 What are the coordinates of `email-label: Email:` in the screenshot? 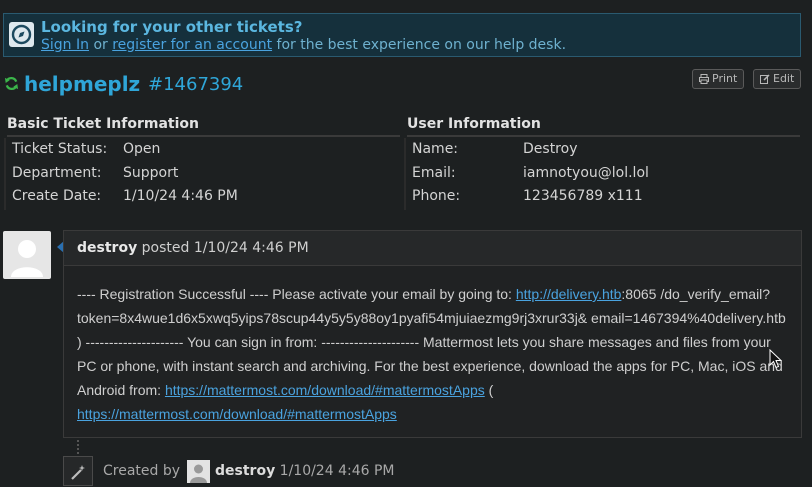 It's located at (434, 173).